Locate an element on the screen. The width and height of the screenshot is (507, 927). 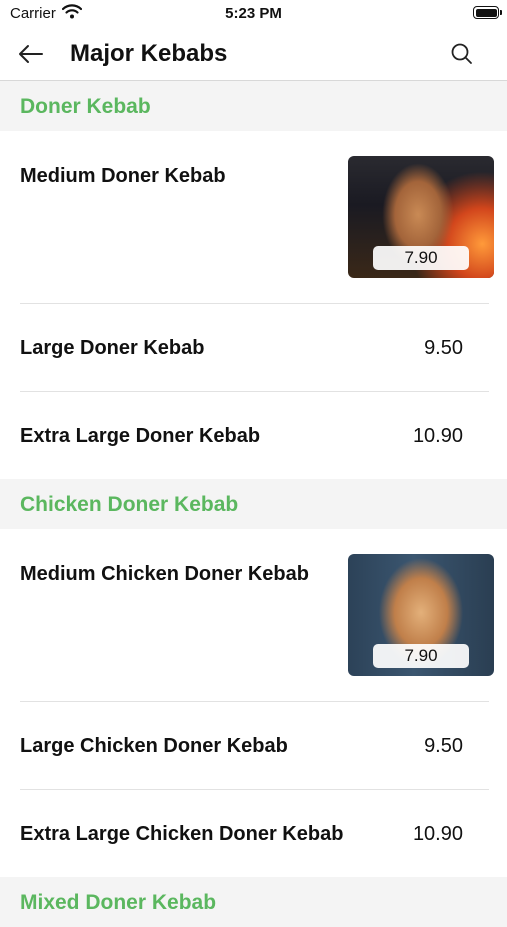
menu-item-name: Medium Chicken Doner Kebab is located at coordinates (164, 574).